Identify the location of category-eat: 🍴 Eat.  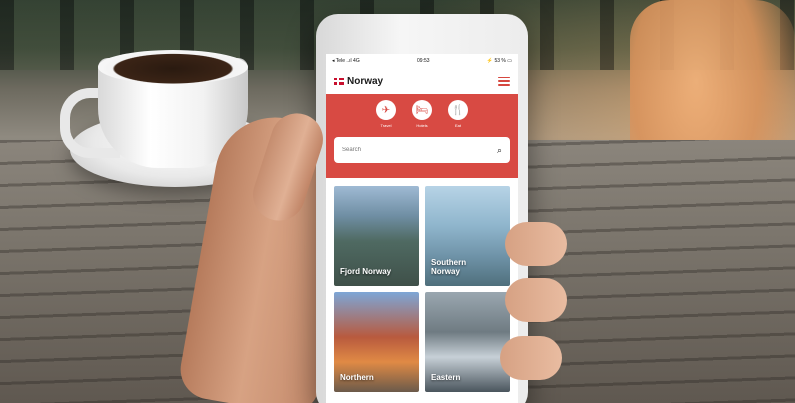
(458, 114).